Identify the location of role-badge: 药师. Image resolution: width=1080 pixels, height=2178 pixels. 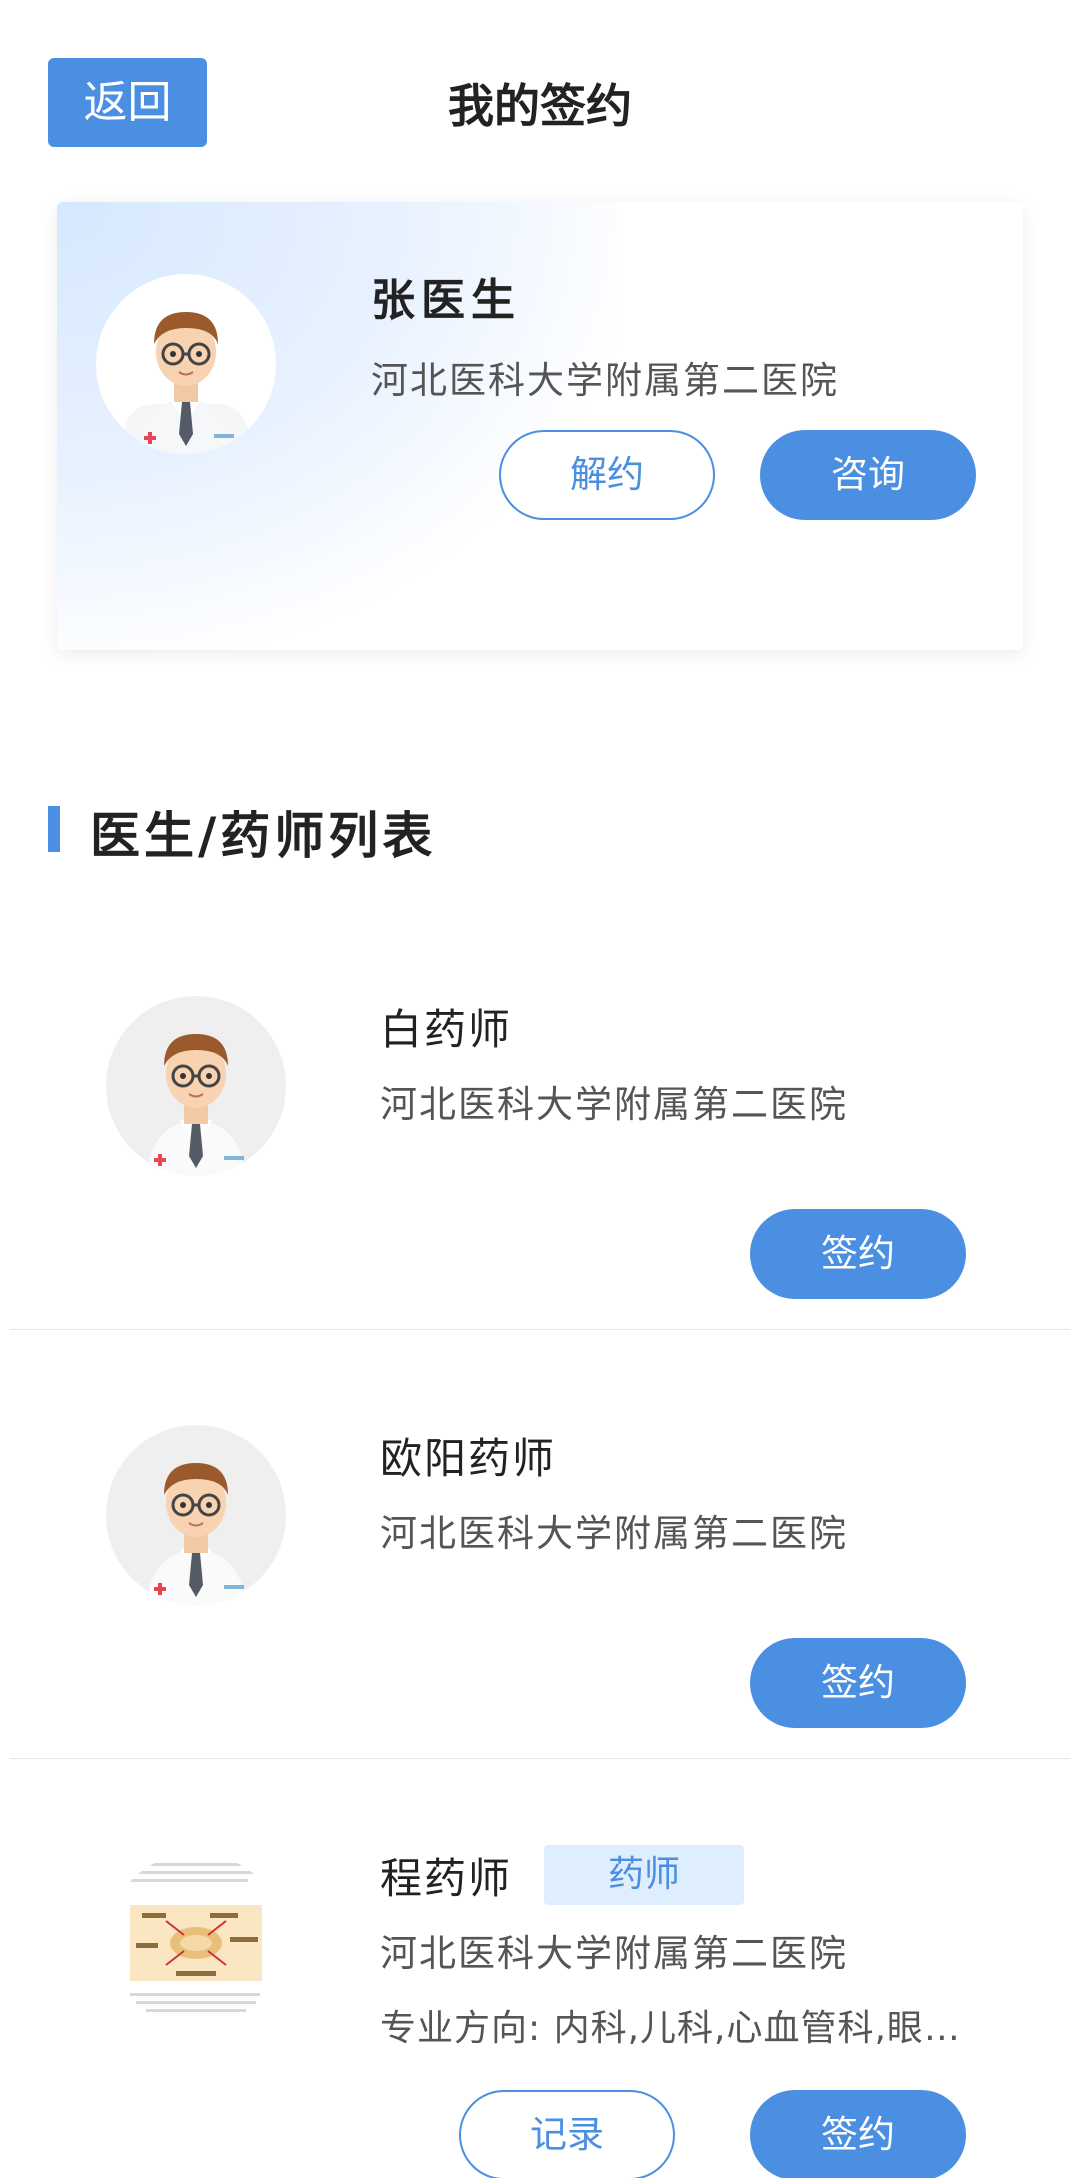
(644, 1875).